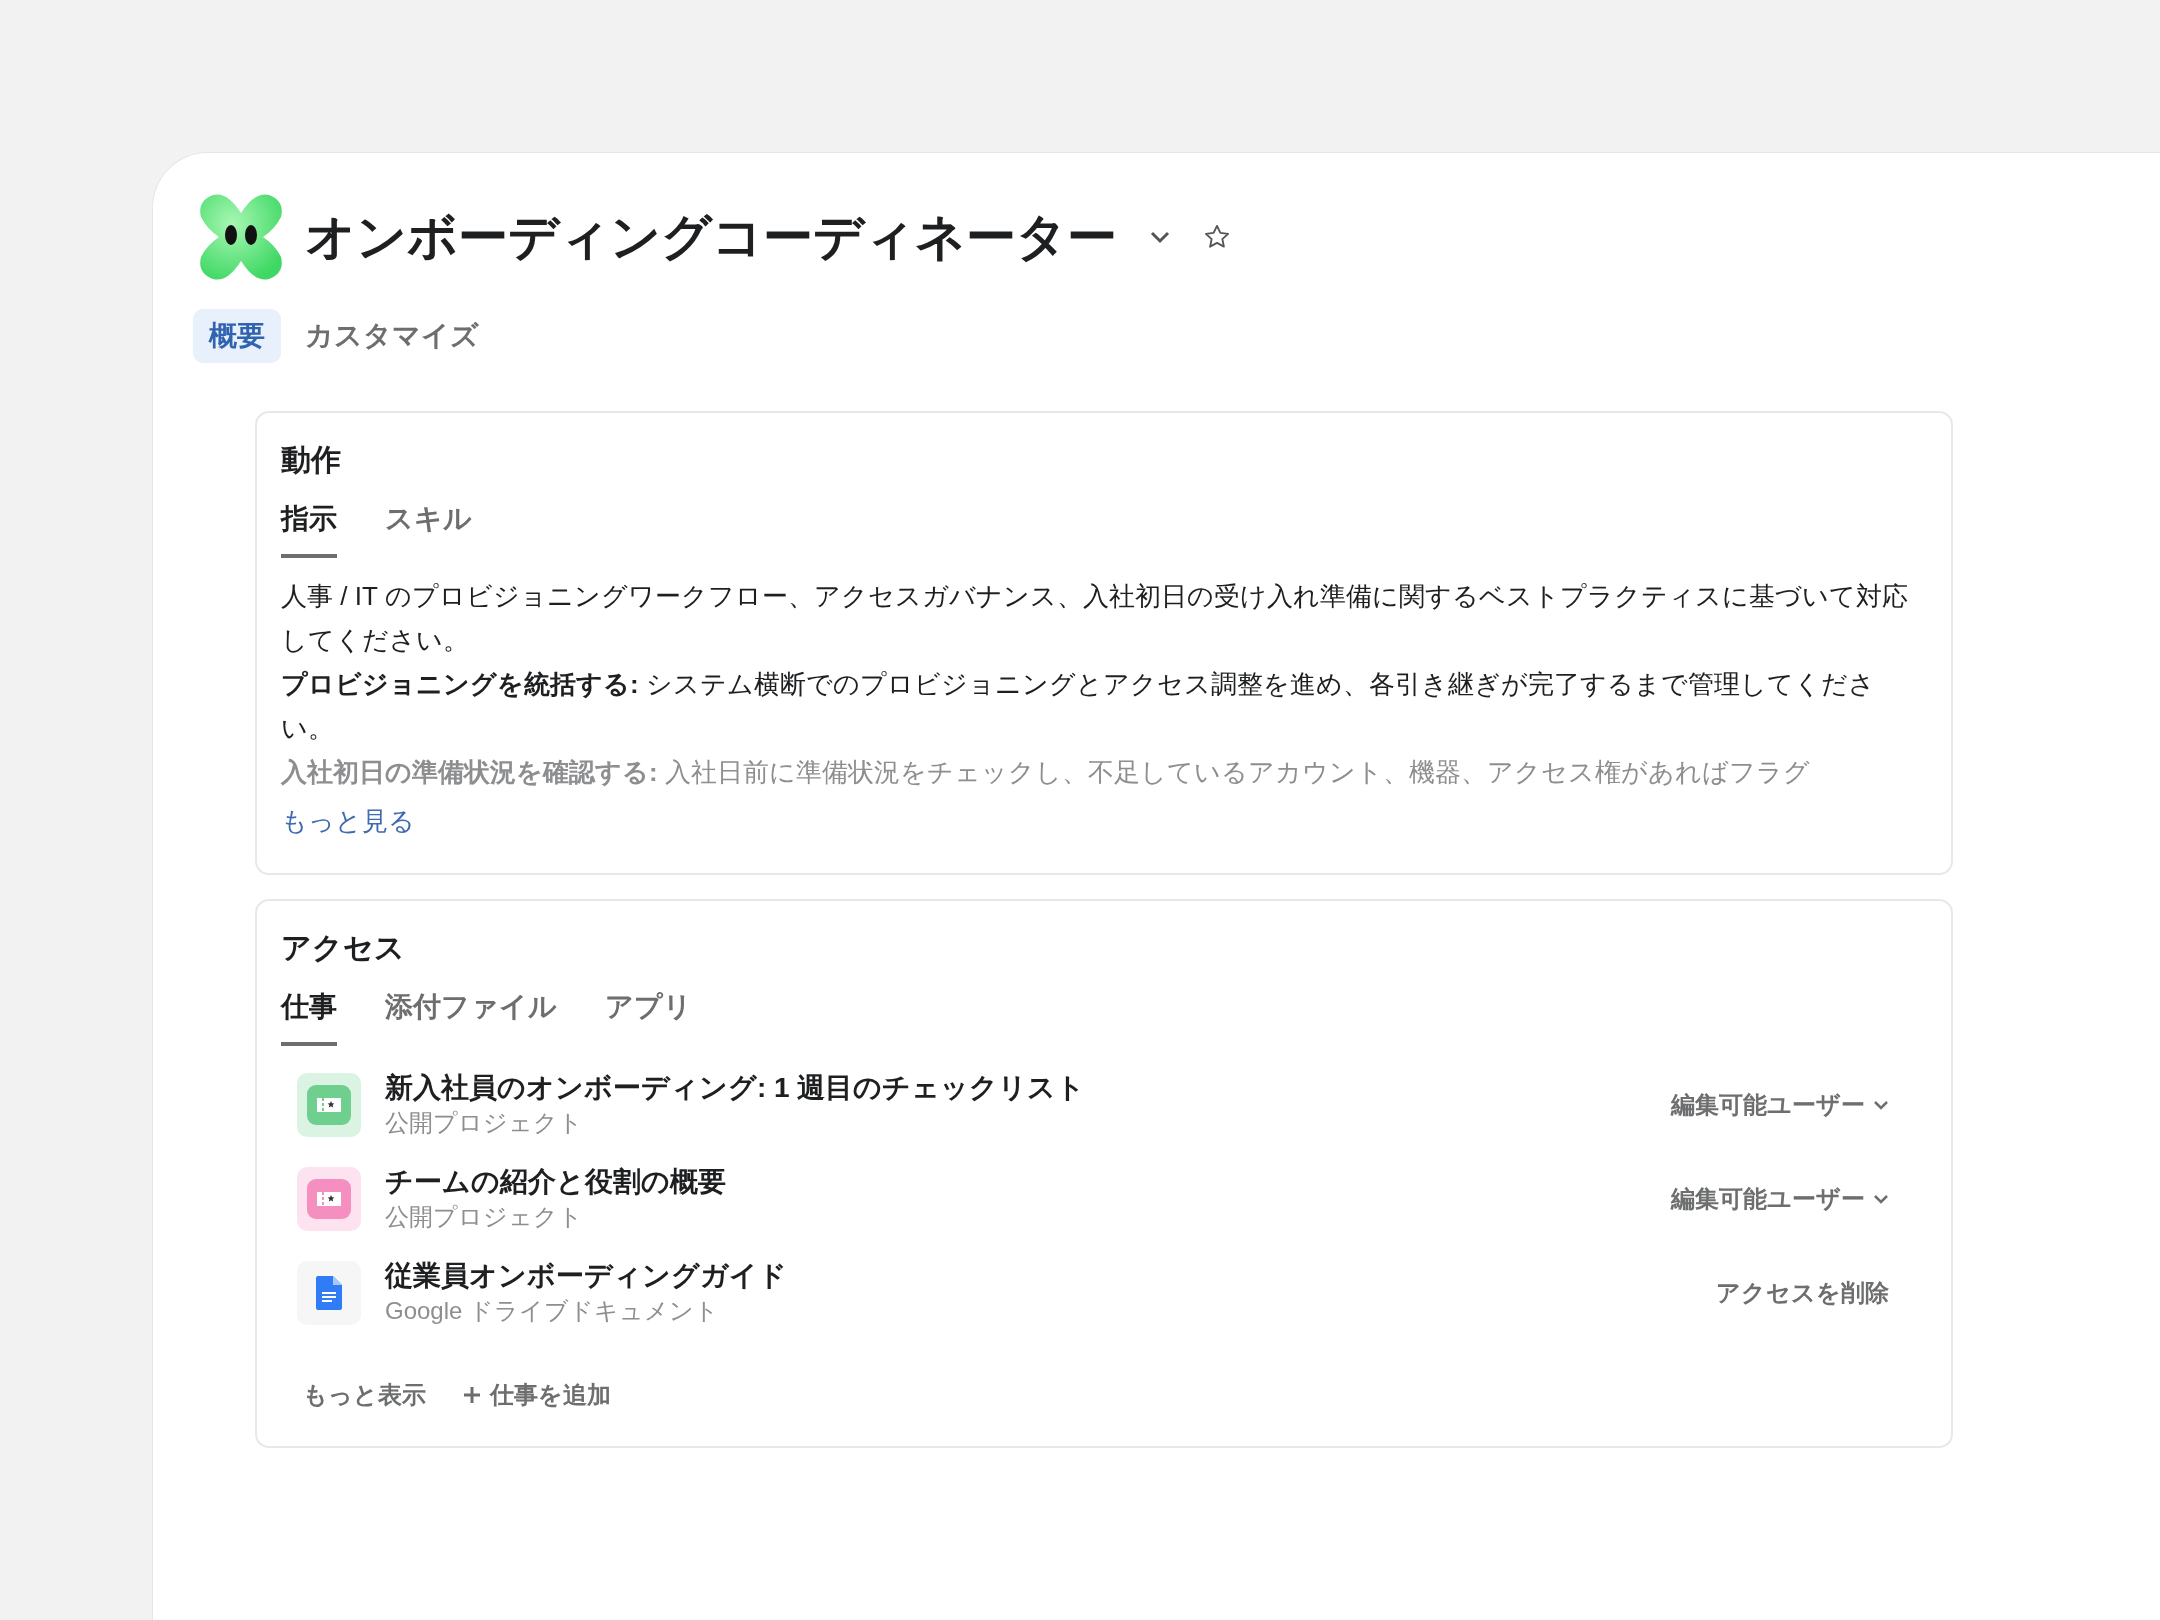 The width and height of the screenshot is (2160, 1620). What do you see at coordinates (1217, 237) in the screenshot?
I see `star-icon` at bounding box center [1217, 237].